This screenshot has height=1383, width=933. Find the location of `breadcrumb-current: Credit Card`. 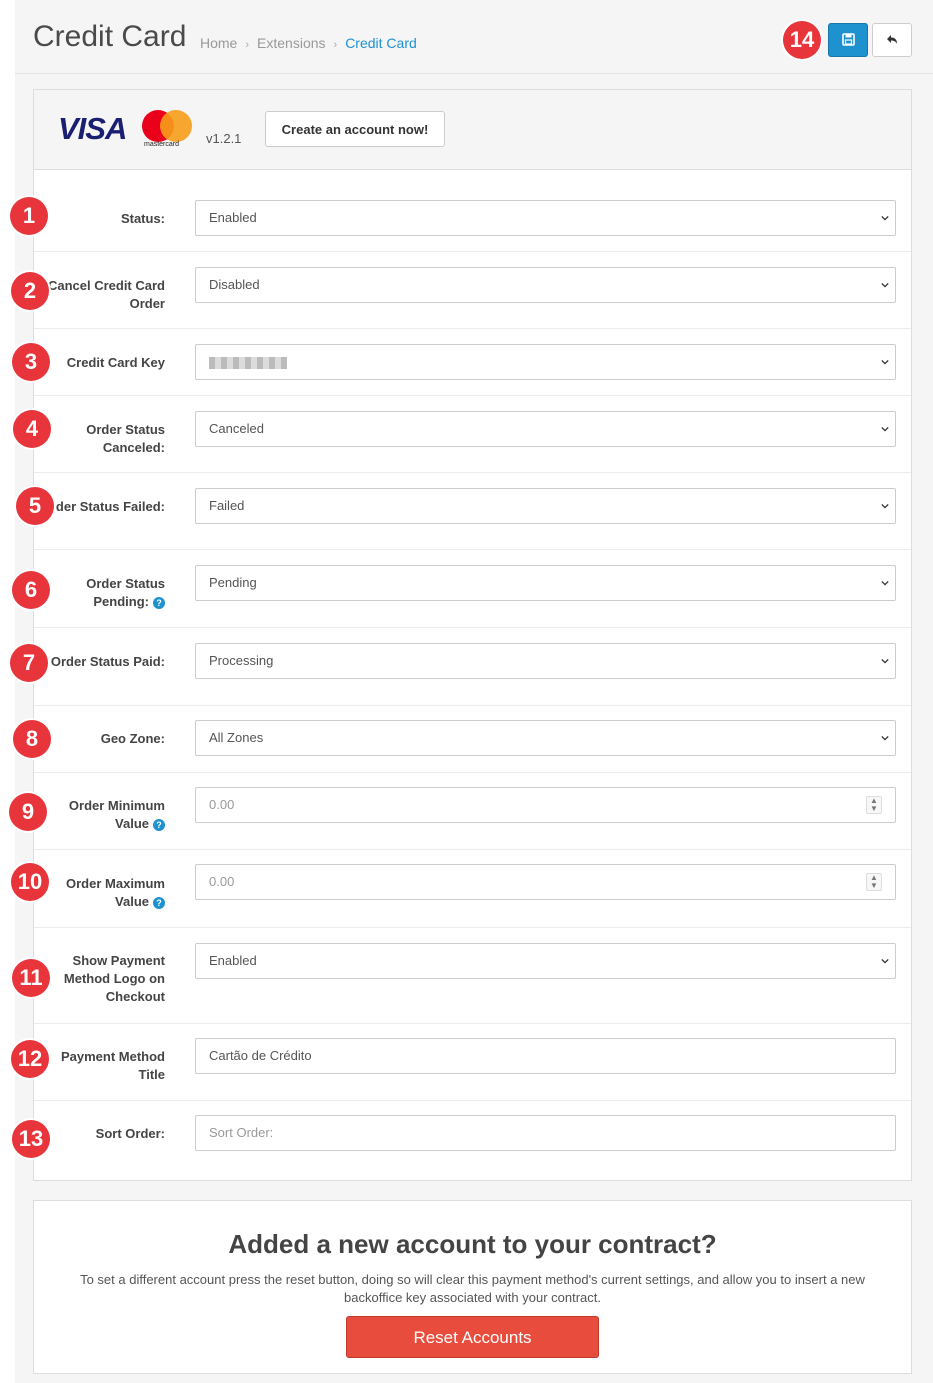

breadcrumb-current: Credit Card is located at coordinates (381, 43).